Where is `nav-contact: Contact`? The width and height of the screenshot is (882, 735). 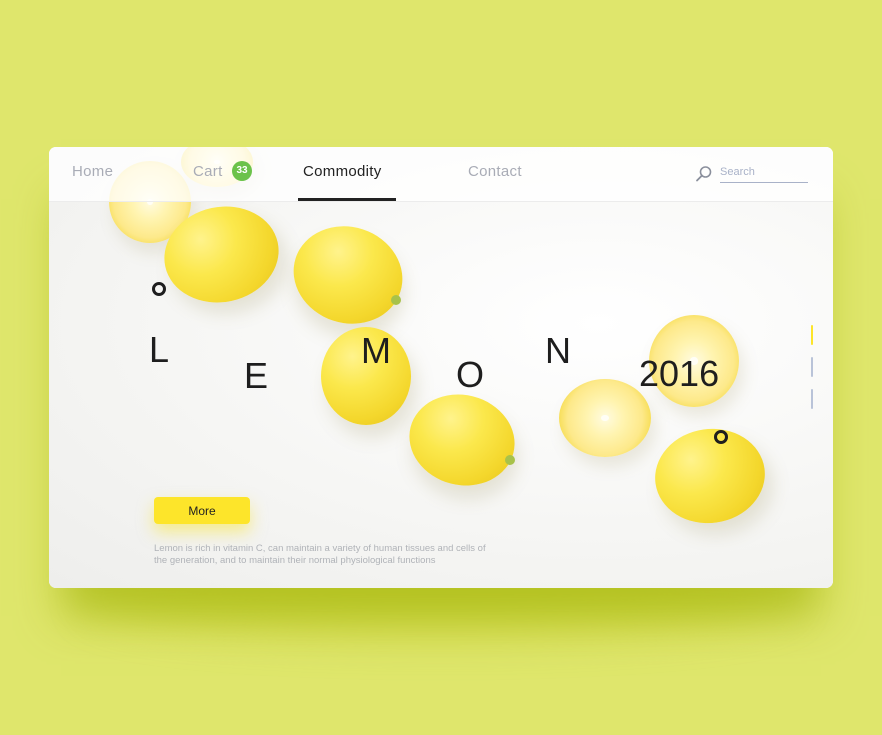
nav-contact: Contact is located at coordinates (495, 171).